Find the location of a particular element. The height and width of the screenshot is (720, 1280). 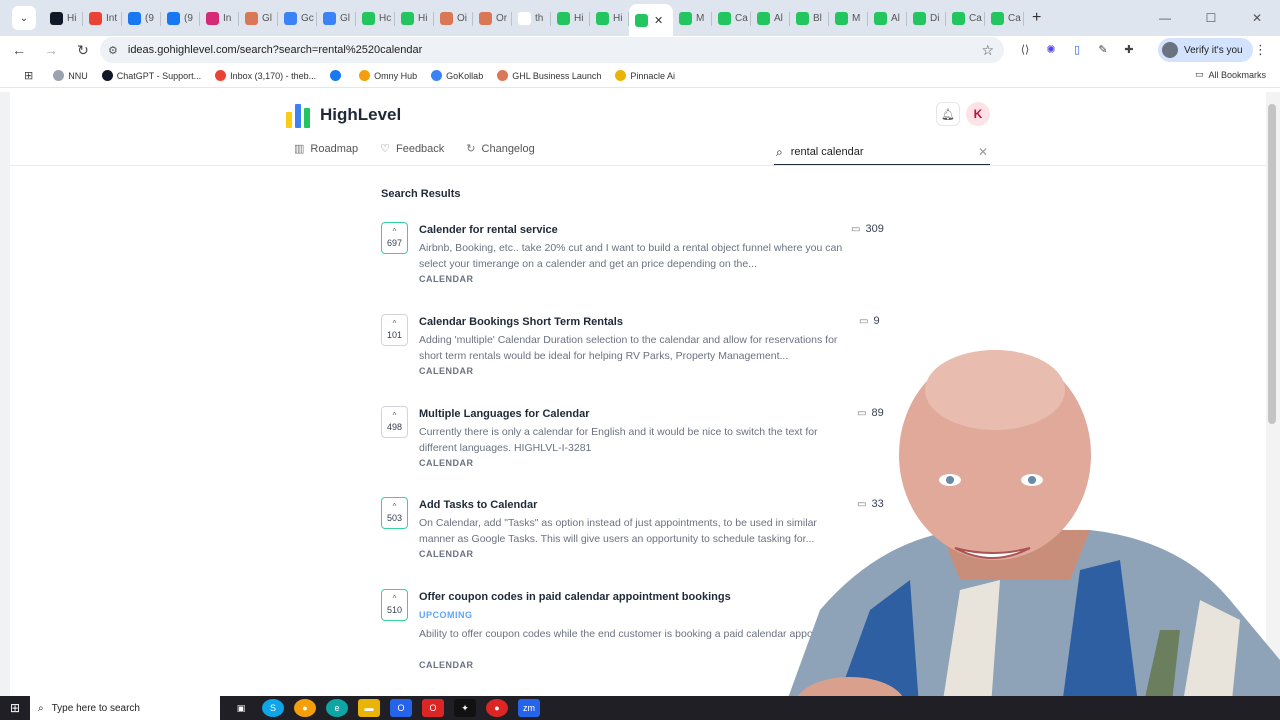

result-title: Calendar Bookings Short Term Rentals is located at coordinates (521, 322).